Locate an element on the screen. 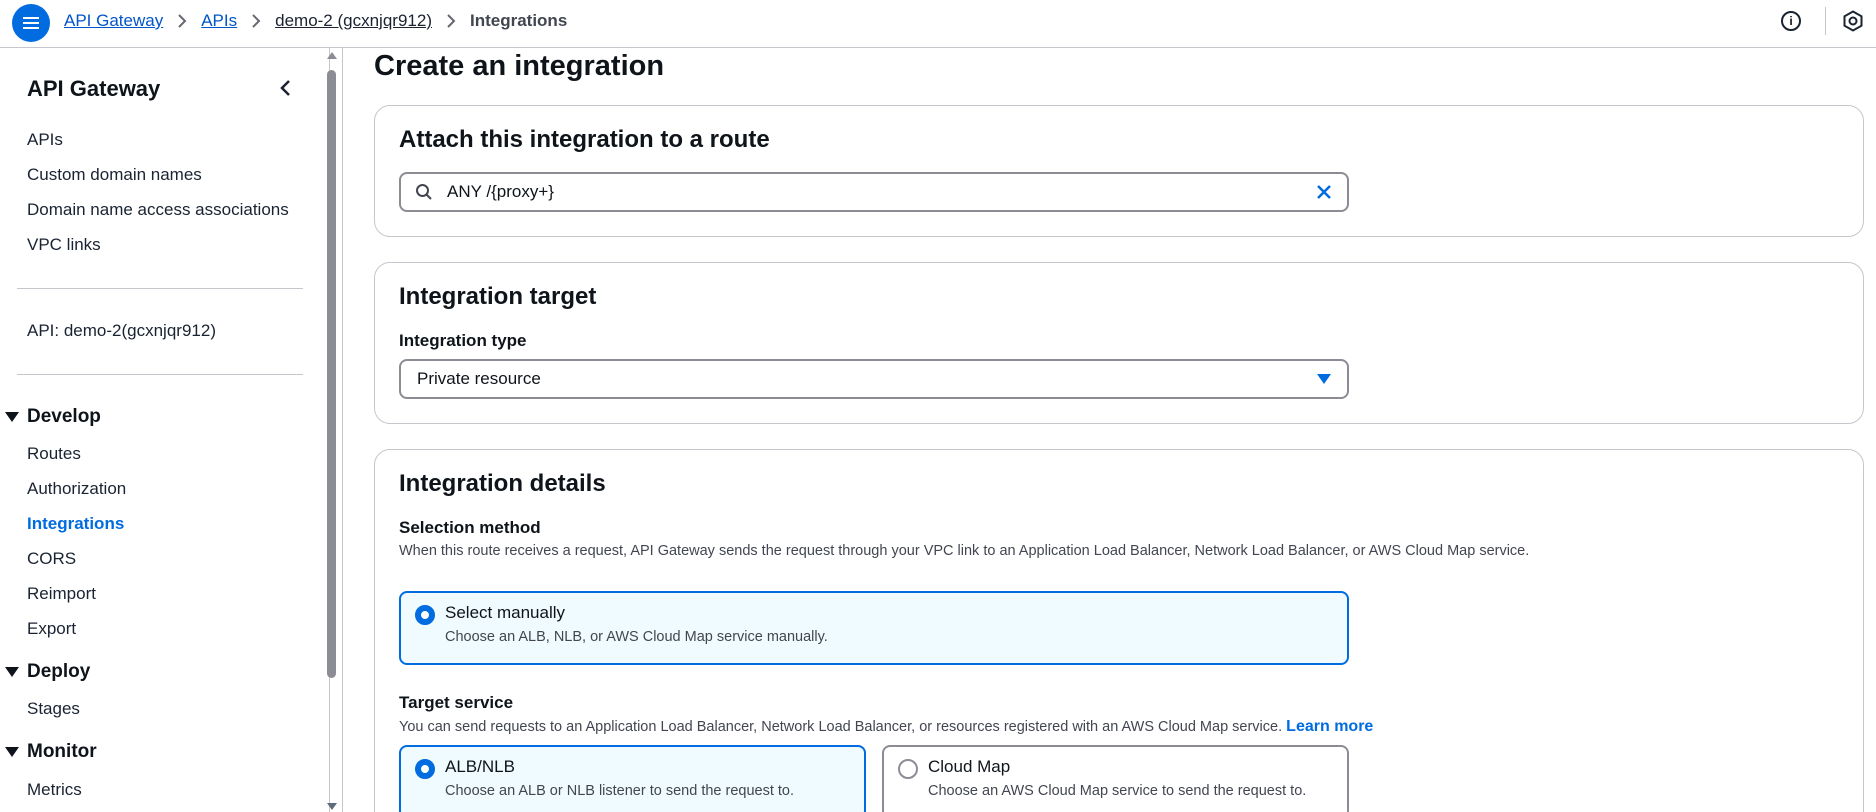 The width and height of the screenshot is (1876, 812). sidebar-section-monitor: Monitor is located at coordinates (51, 752).